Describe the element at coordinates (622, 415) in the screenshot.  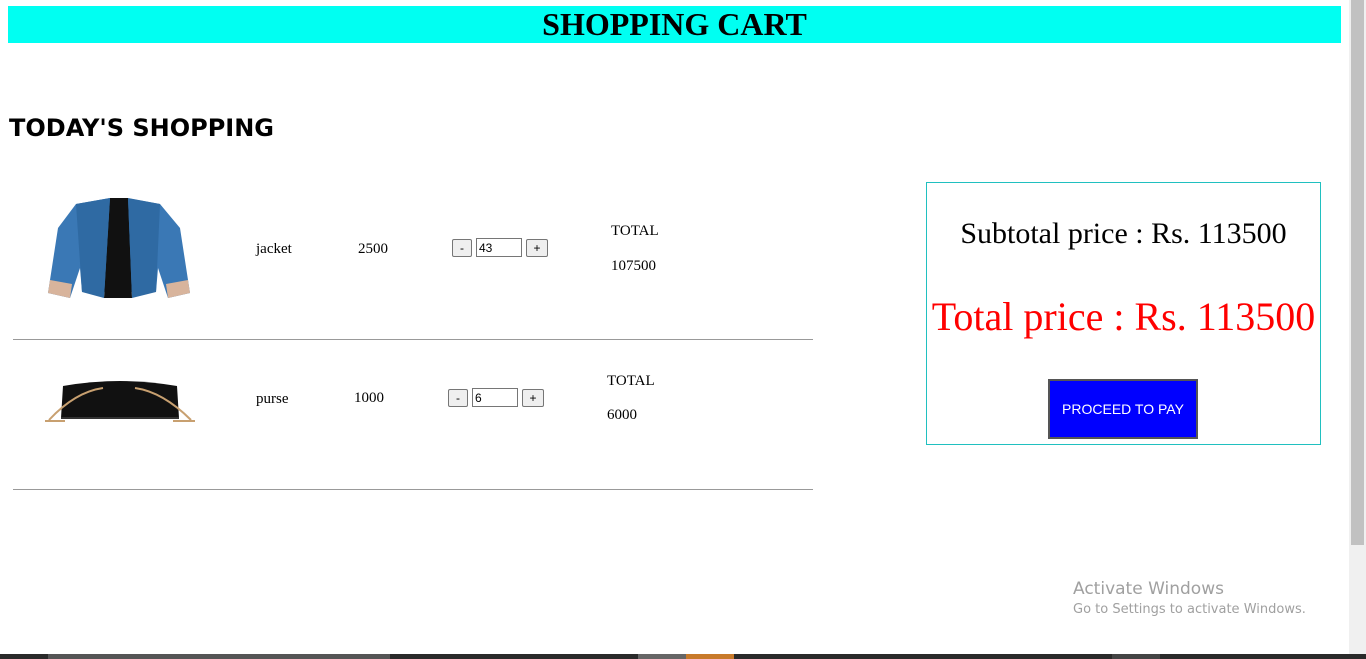
I see `item-total-value: 6000` at that location.